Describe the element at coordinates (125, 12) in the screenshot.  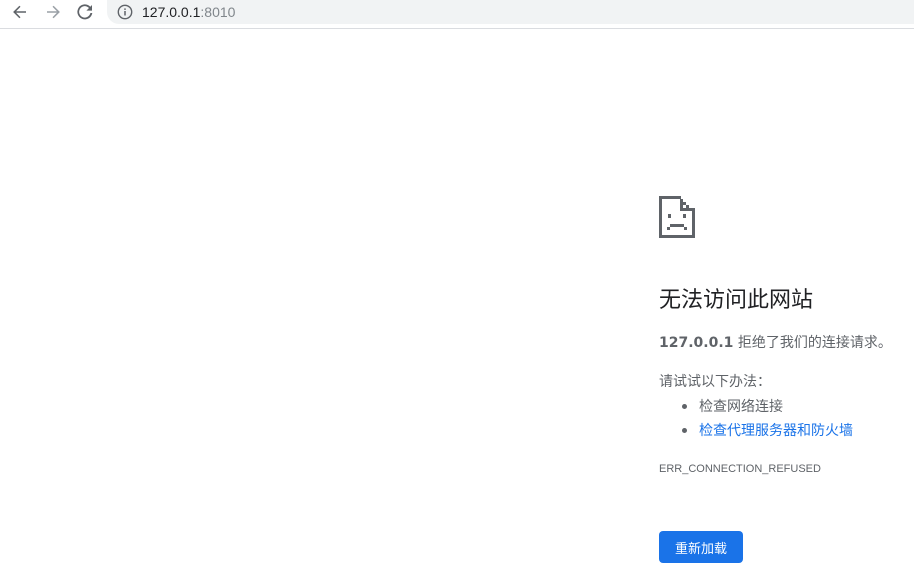
I see `info-icon` at that location.